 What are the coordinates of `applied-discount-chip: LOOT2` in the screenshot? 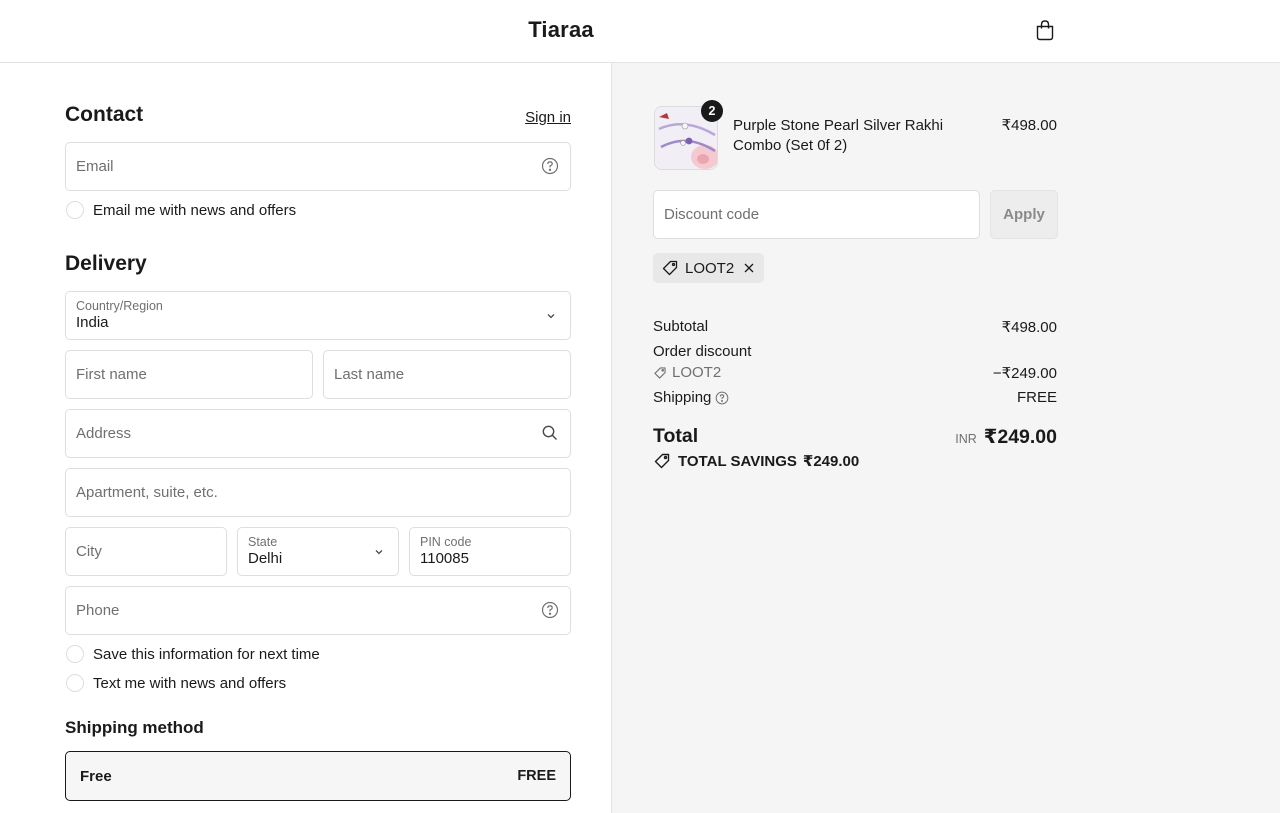 It's located at (709, 268).